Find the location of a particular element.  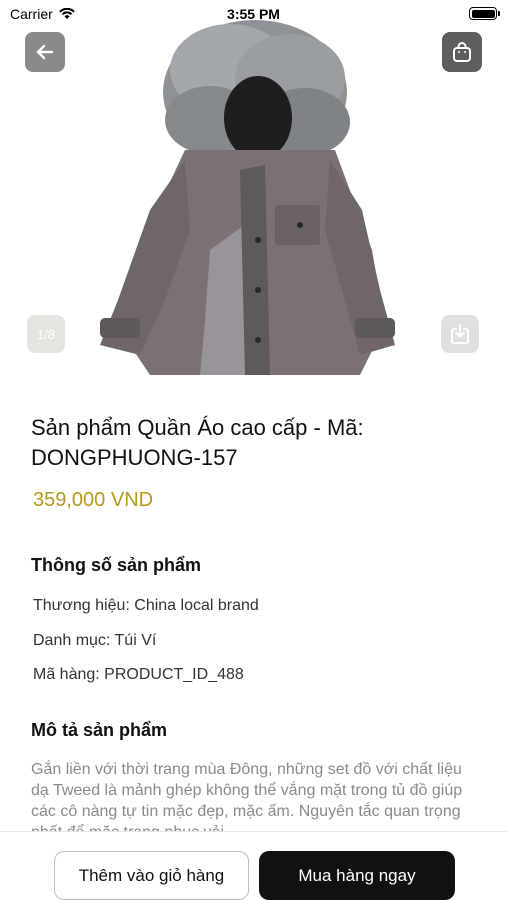

spec-sku: Mã hàng: PRODUCT_ID_488 is located at coordinates (138, 674).